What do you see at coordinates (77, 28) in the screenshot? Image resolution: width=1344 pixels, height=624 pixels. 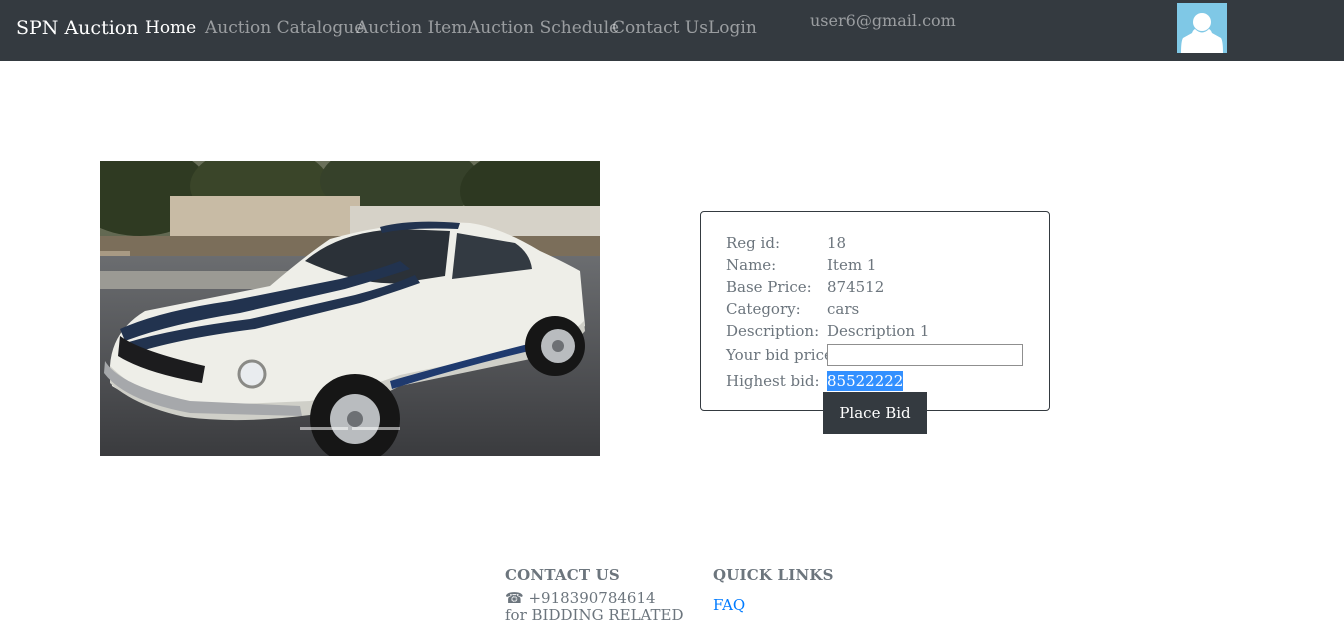 I see `brand-logo: SPN Auction` at bounding box center [77, 28].